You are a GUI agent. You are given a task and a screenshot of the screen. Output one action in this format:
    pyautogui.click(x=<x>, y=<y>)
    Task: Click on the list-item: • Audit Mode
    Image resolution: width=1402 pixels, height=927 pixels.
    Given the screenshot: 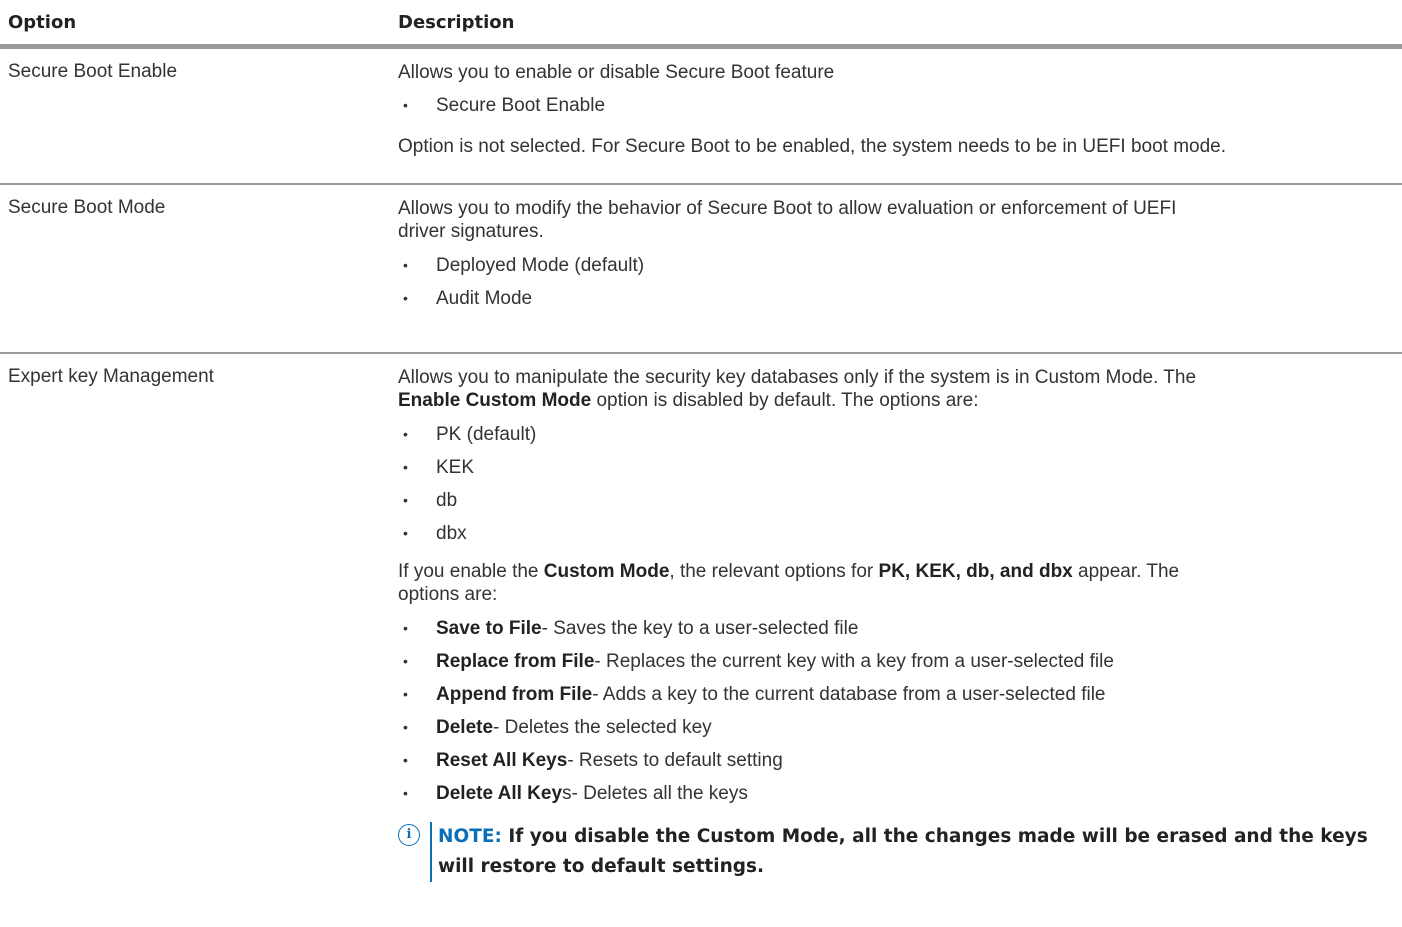 What is the action you would take?
    pyautogui.click(x=468, y=298)
    